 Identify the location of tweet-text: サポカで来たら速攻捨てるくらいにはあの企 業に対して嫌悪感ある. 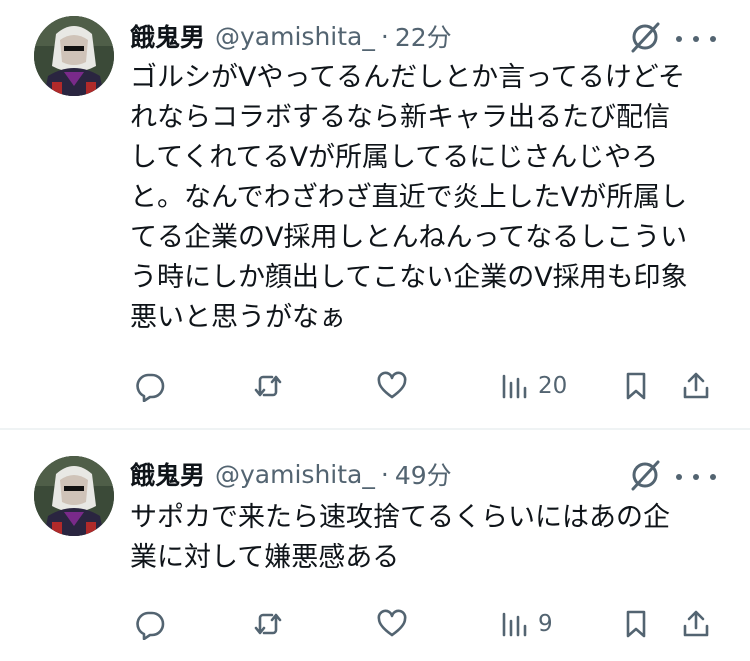
(425, 538).